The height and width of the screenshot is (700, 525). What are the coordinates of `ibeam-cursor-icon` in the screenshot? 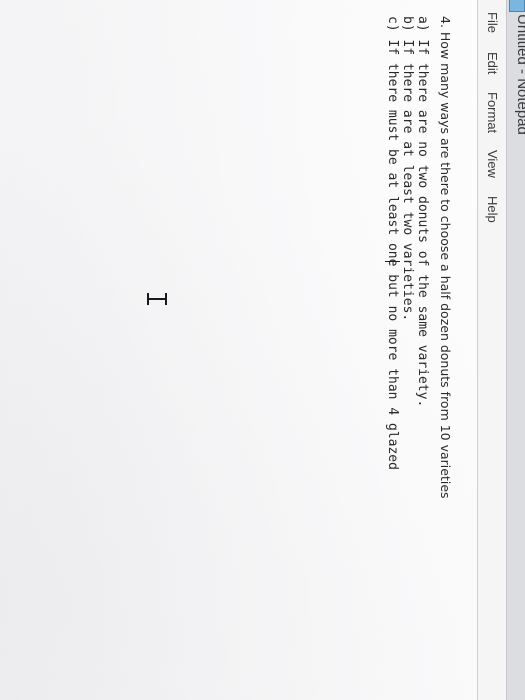 It's located at (157, 299).